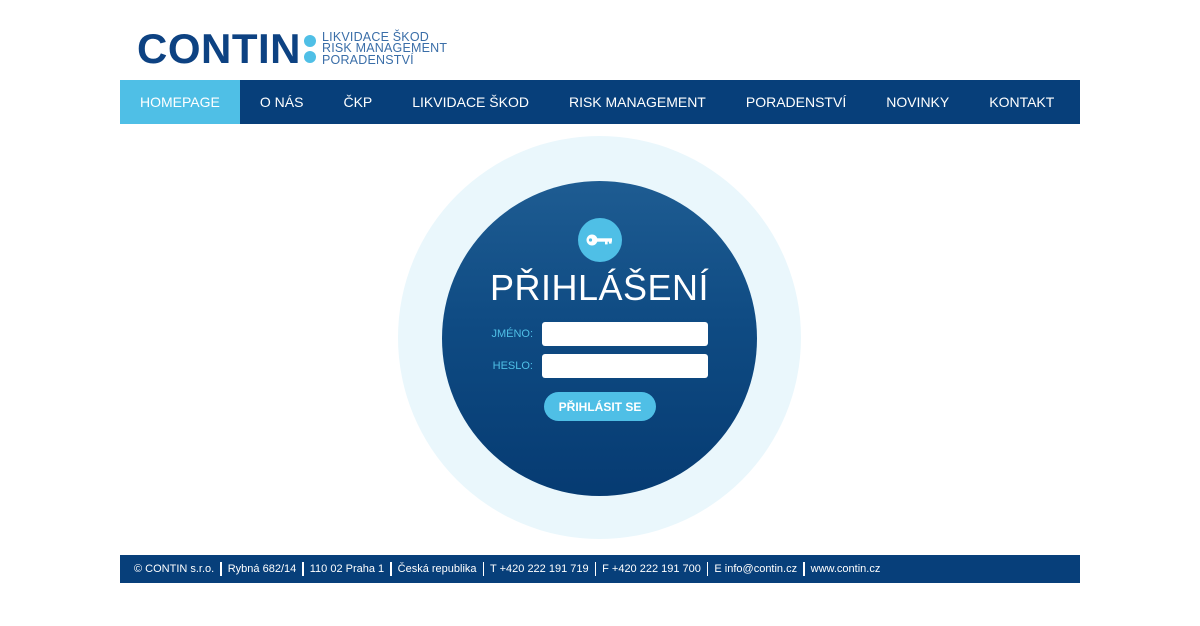 The width and height of the screenshot is (1200, 626). I want to click on password-input, so click(625, 366).